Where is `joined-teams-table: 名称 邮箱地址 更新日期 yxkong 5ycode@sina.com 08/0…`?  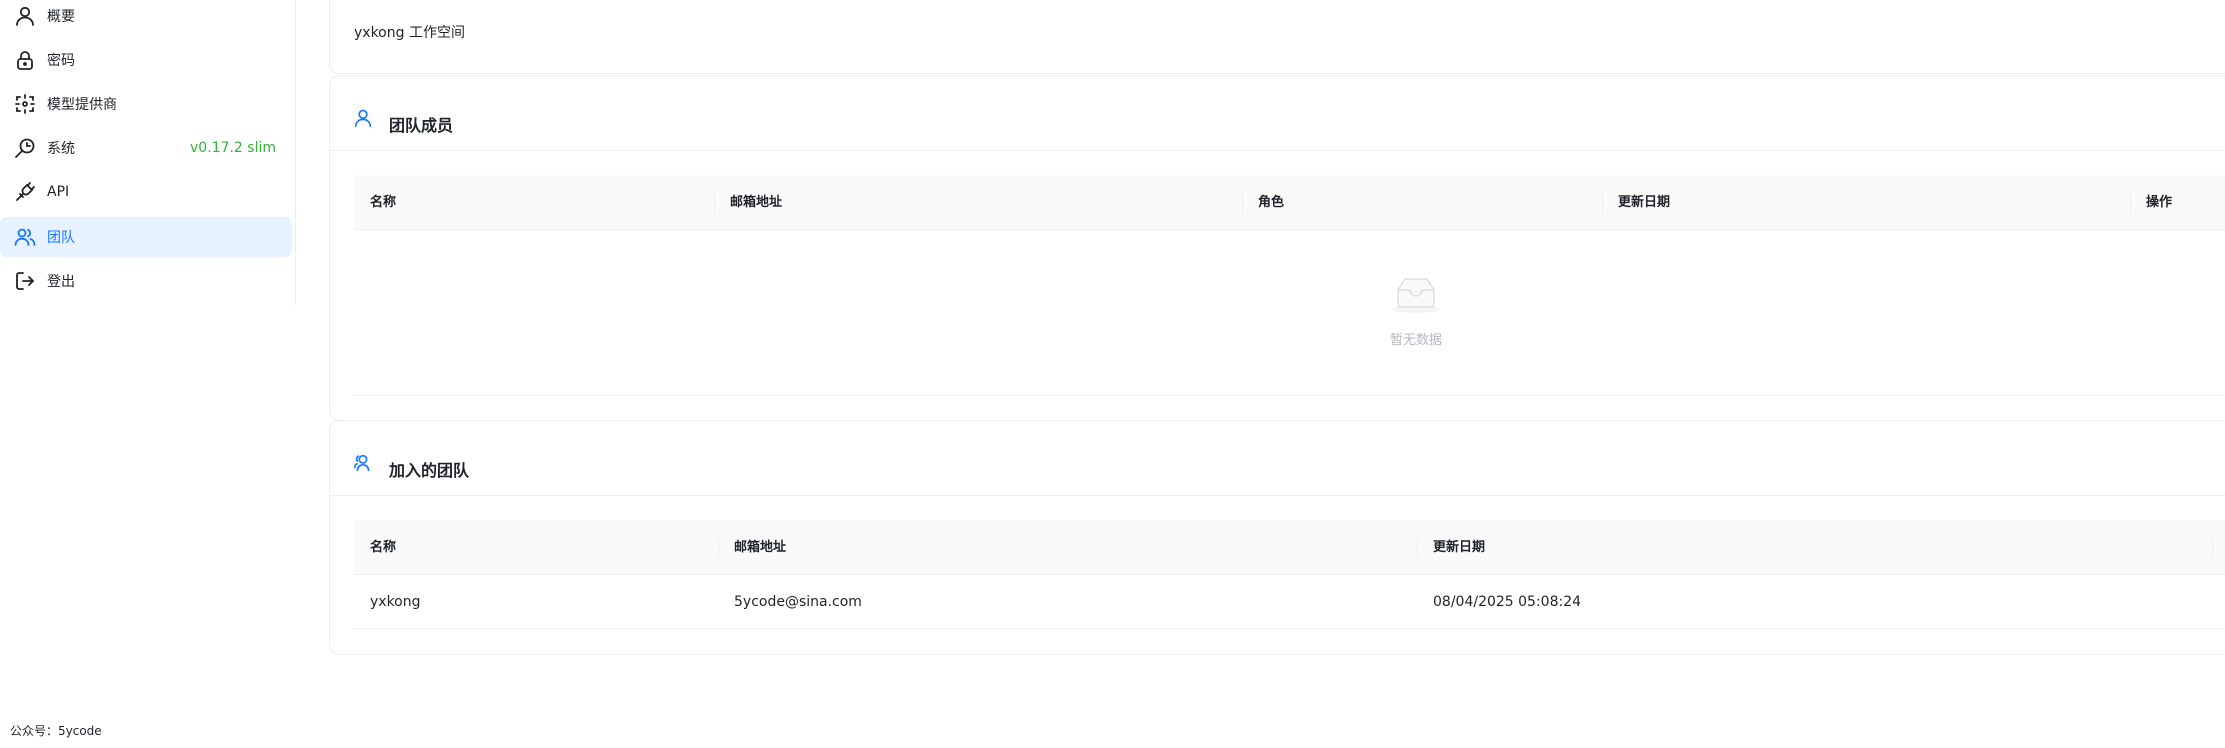
joined-teams-table: 名称 邮箱地址 更新日期 yxkong 5ycode@sina.com 08/0… is located at coordinates (1289, 574).